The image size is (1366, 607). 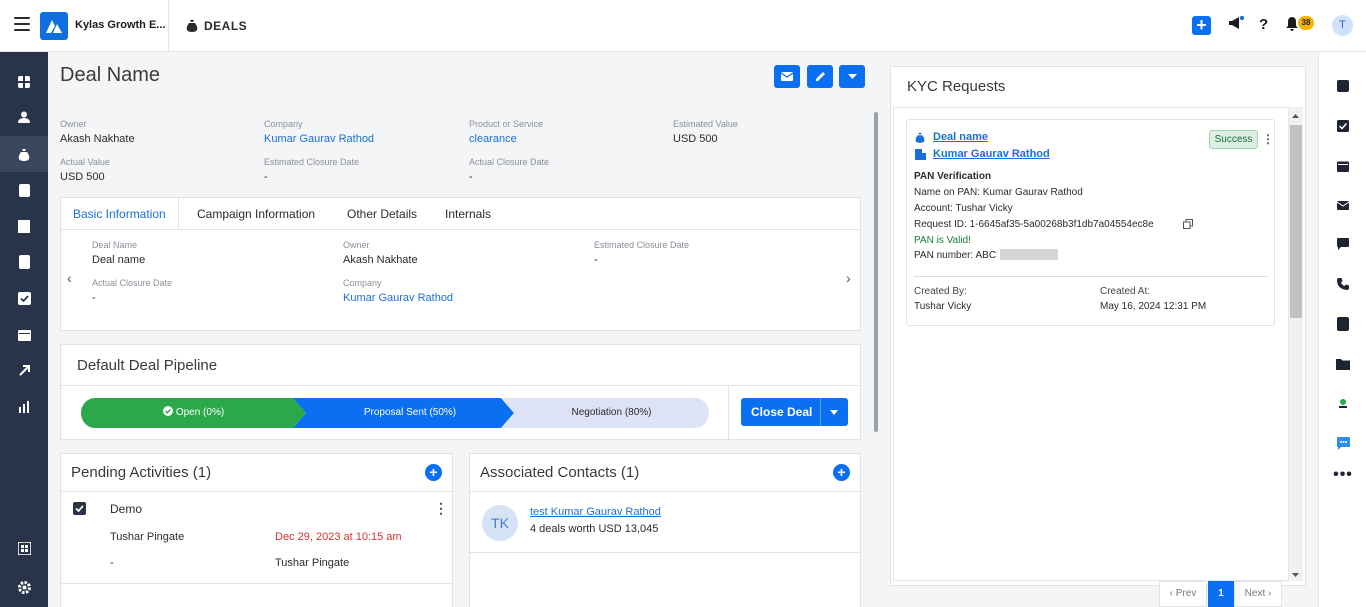 I want to click on stage-negotiation: Negotiation (80%), so click(x=611, y=413).